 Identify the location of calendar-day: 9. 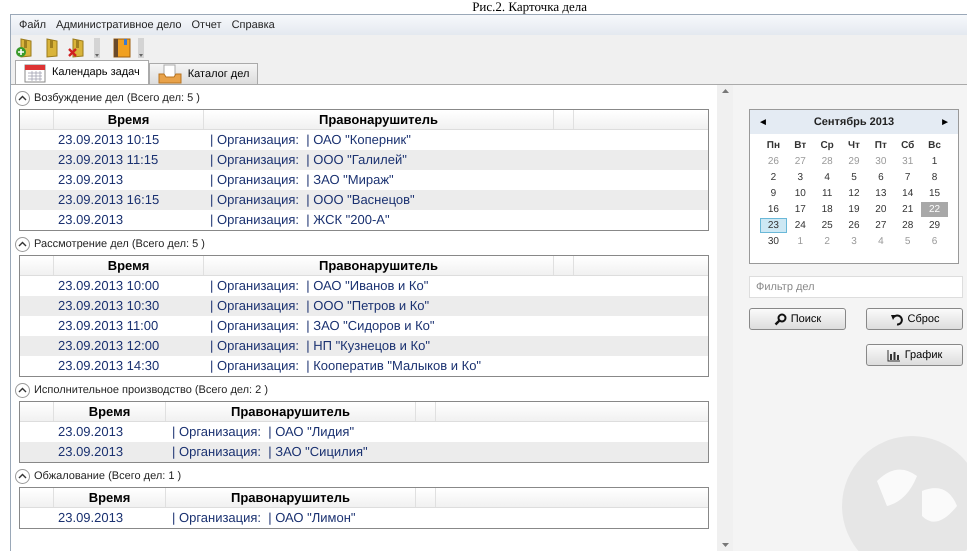
(773, 193).